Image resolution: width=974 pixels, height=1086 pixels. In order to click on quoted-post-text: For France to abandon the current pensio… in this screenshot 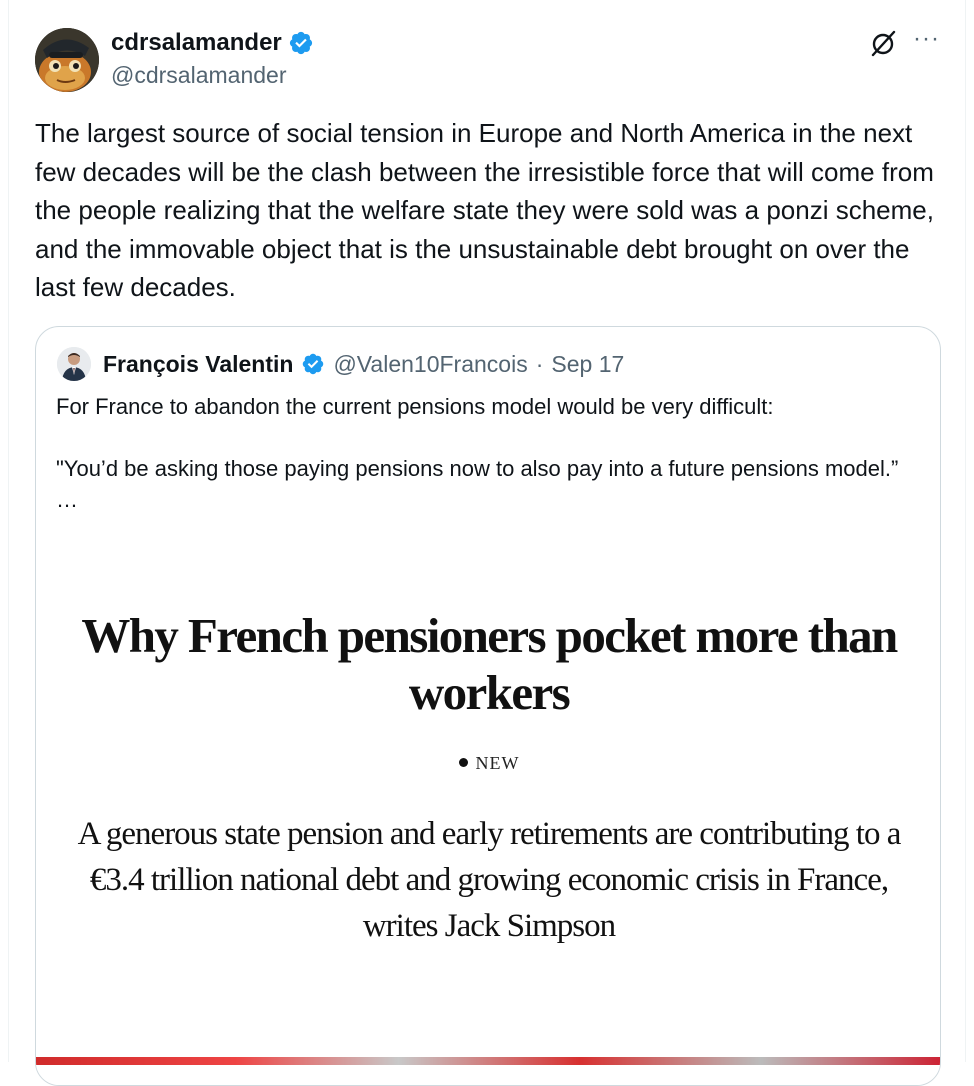, I will do `click(491, 453)`.